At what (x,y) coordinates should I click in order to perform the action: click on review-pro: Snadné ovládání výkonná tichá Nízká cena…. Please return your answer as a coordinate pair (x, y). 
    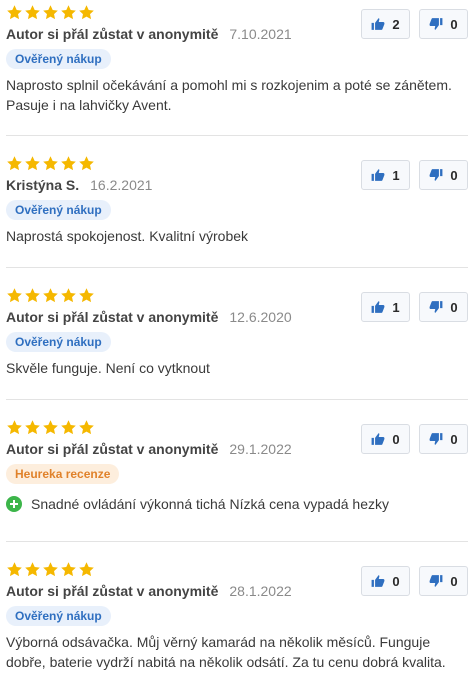
    Looking at the image, I should click on (237, 504).